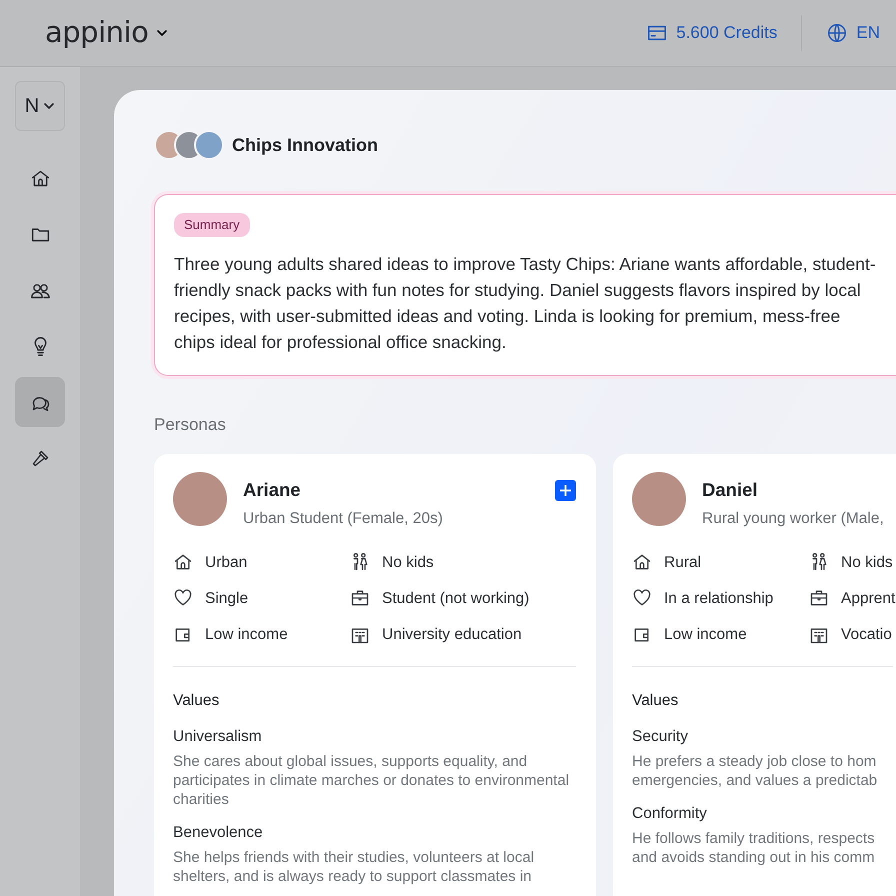  What do you see at coordinates (40, 106) in the screenshot?
I see `workspace-button: N` at bounding box center [40, 106].